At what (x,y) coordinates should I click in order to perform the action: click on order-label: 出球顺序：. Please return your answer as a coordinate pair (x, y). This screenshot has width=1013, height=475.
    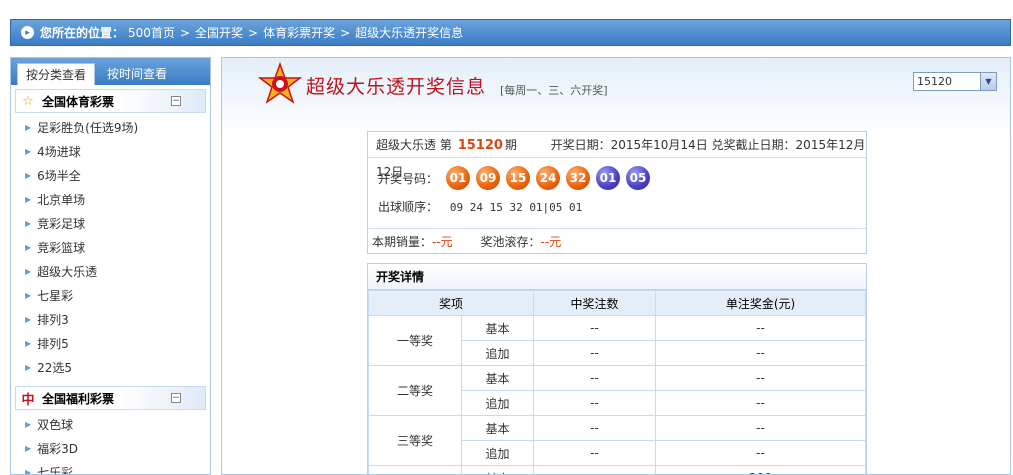
    Looking at the image, I should click on (408, 207).